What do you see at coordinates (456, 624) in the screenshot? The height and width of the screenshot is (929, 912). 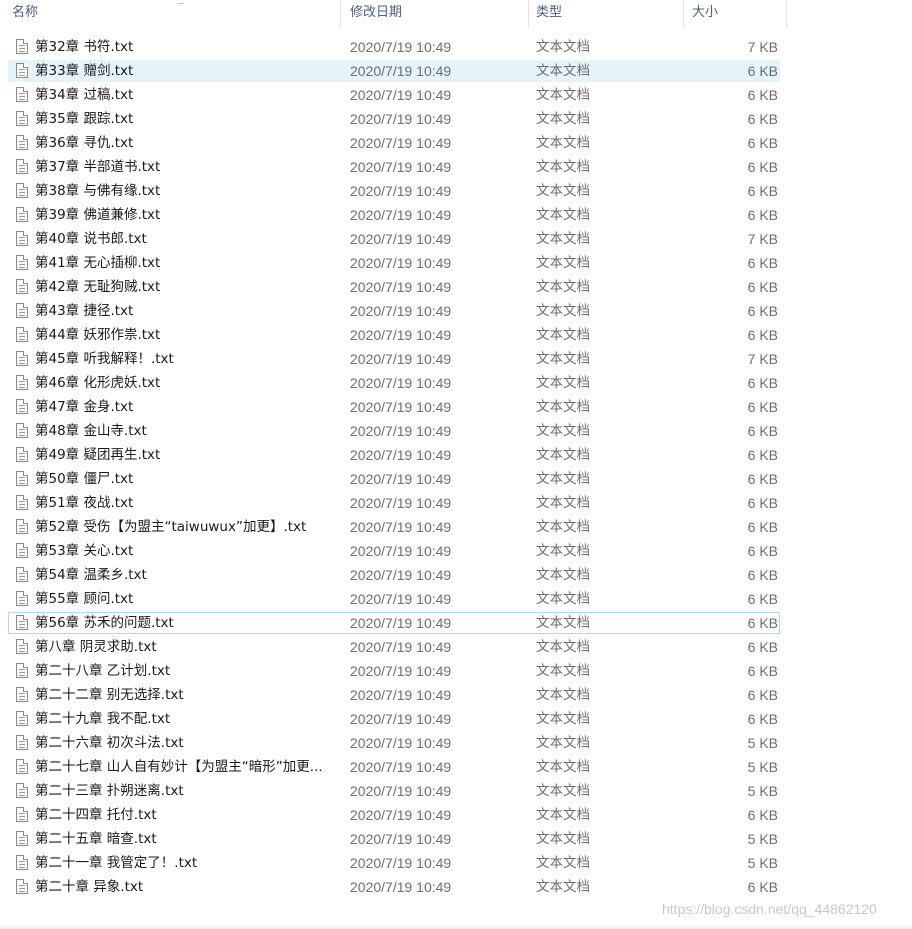 I see `file-row: 第56章 苏禾的问题.txt 2020/7/19 10:49 文本文档 6 KB` at bounding box center [456, 624].